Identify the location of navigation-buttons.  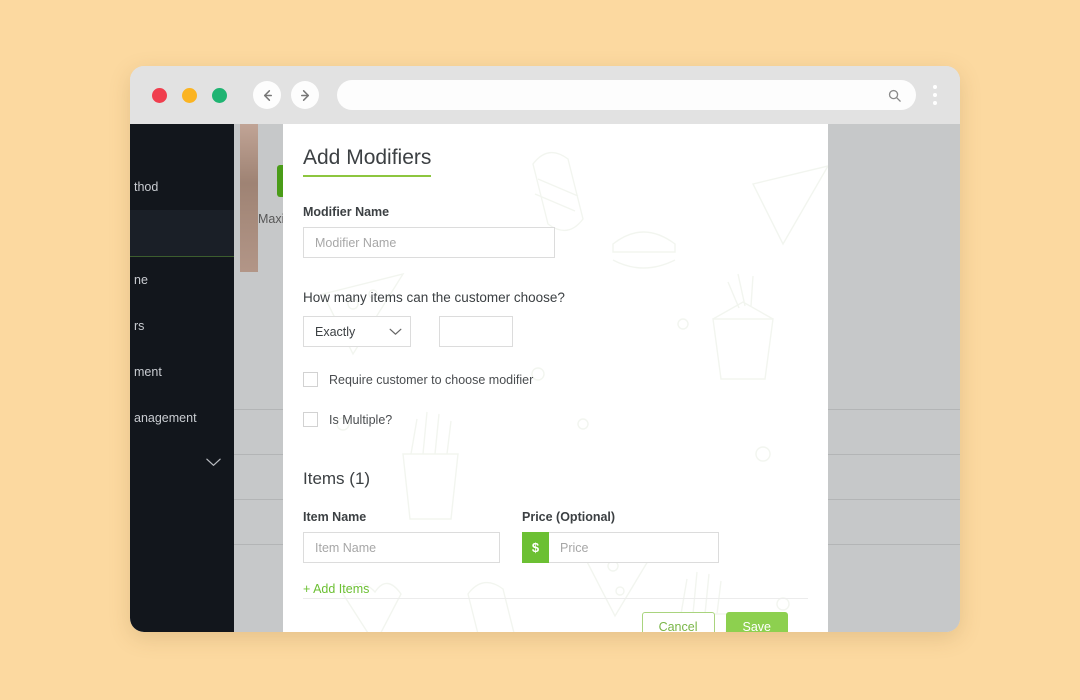
(286, 95).